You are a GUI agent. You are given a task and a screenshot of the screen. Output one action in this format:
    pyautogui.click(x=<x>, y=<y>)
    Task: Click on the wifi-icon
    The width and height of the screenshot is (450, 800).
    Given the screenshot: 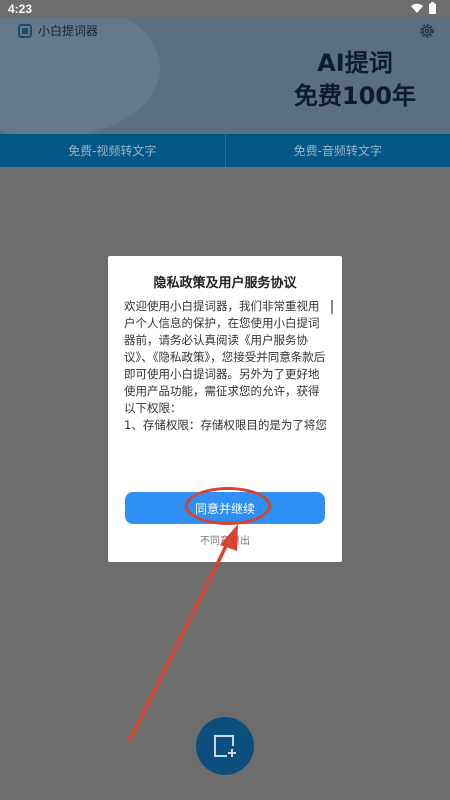 What is the action you would take?
    pyautogui.click(x=417, y=8)
    